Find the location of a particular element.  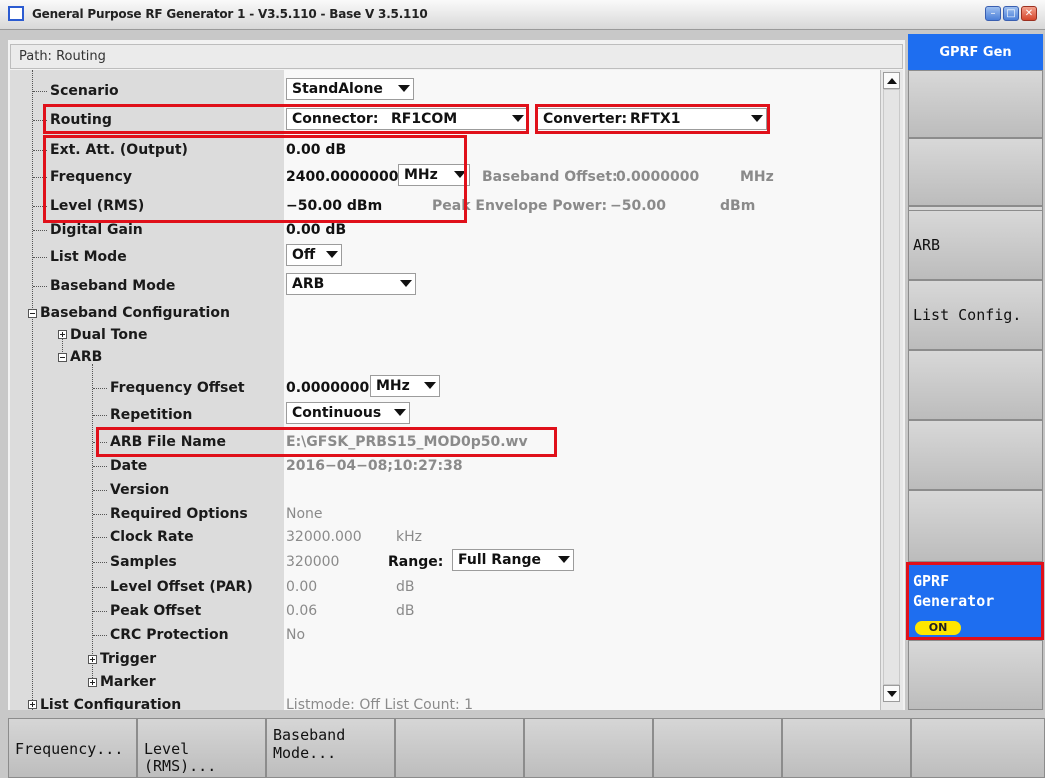

list-config-button: List Config. is located at coordinates (975, 315).